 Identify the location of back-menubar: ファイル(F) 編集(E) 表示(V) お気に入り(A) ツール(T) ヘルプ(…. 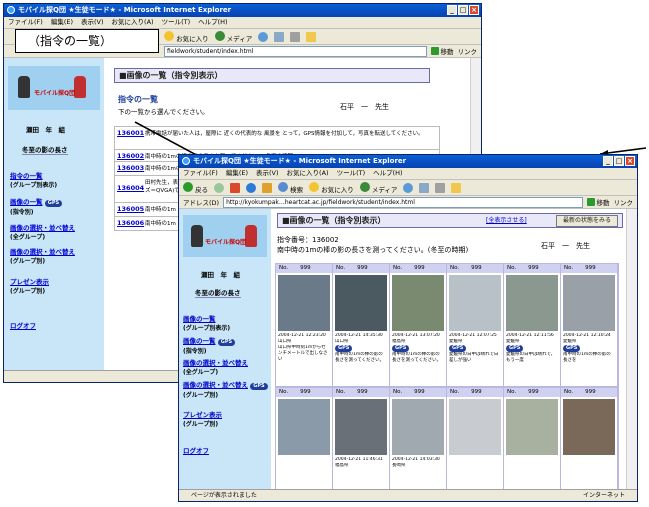
(242, 23).